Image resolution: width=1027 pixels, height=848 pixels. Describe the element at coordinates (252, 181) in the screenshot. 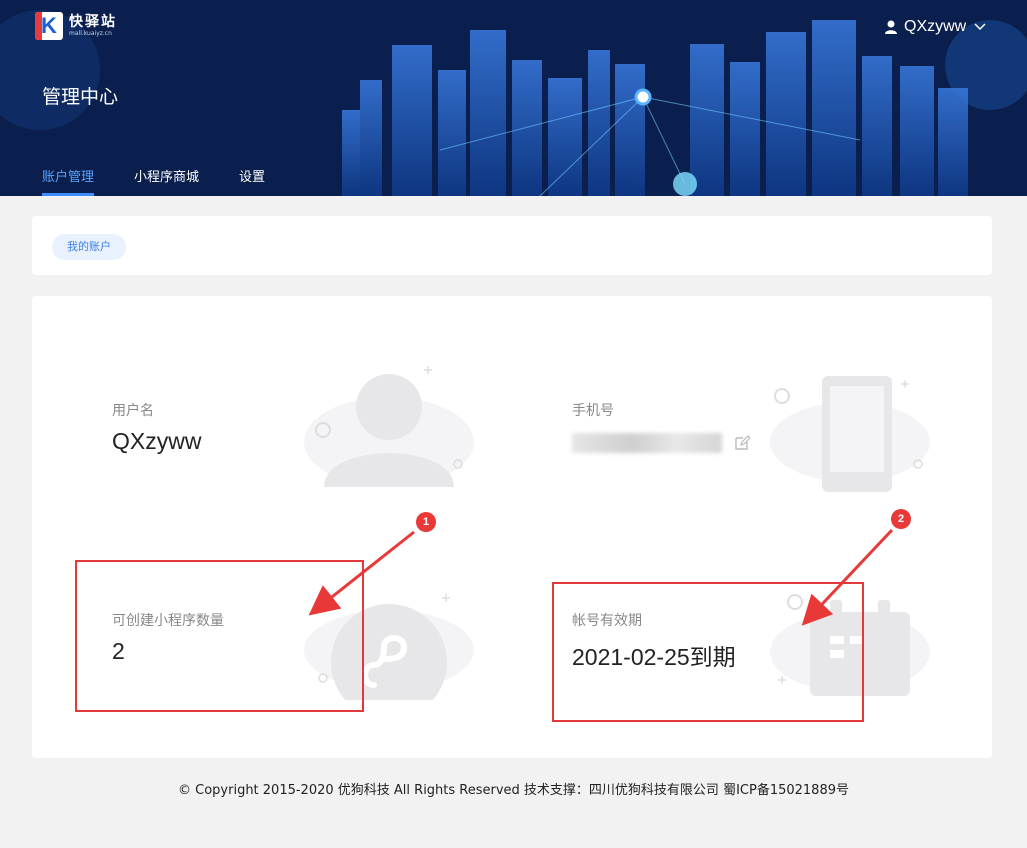

I see `nav-item-settings: 设置` at that location.